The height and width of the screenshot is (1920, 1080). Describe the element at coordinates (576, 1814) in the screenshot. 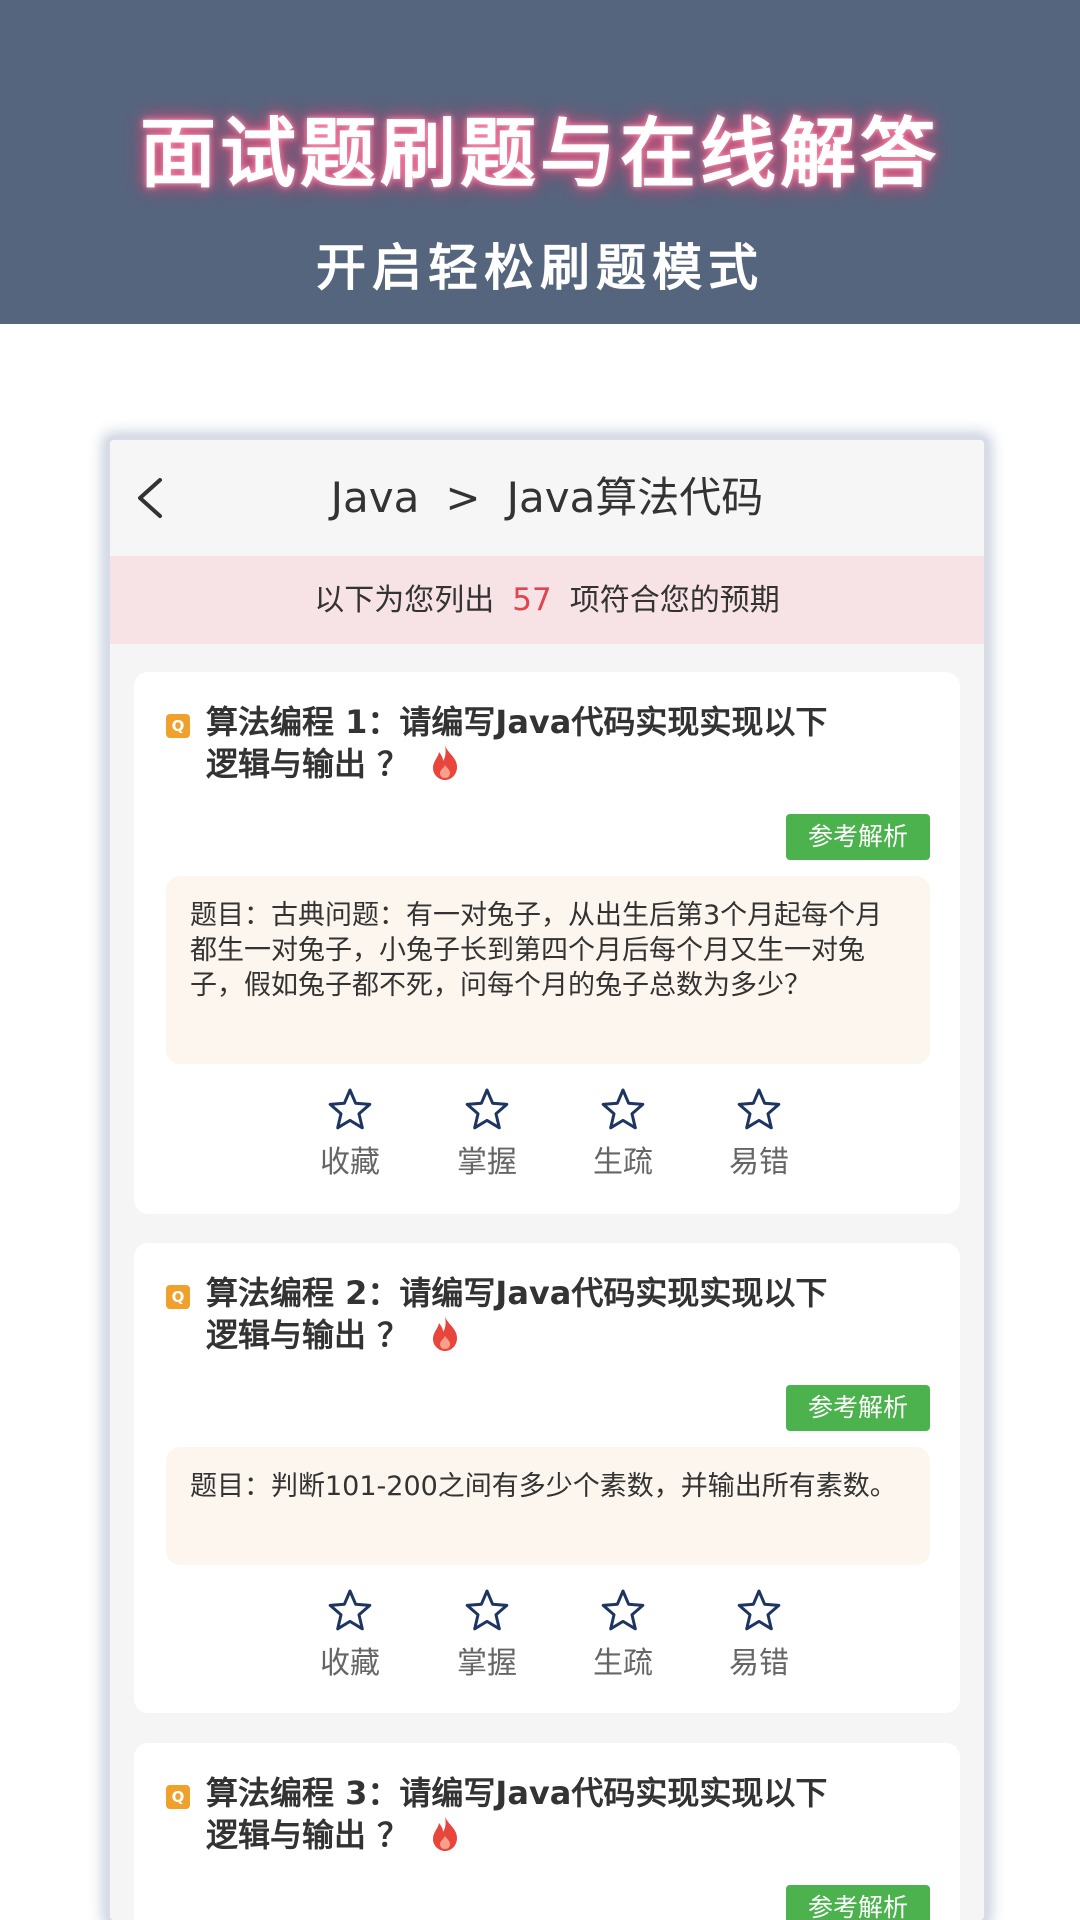

I see `question-title: 算法编程 3：请编写Java代码实现实现以下 逻辑与输出 ？` at that location.